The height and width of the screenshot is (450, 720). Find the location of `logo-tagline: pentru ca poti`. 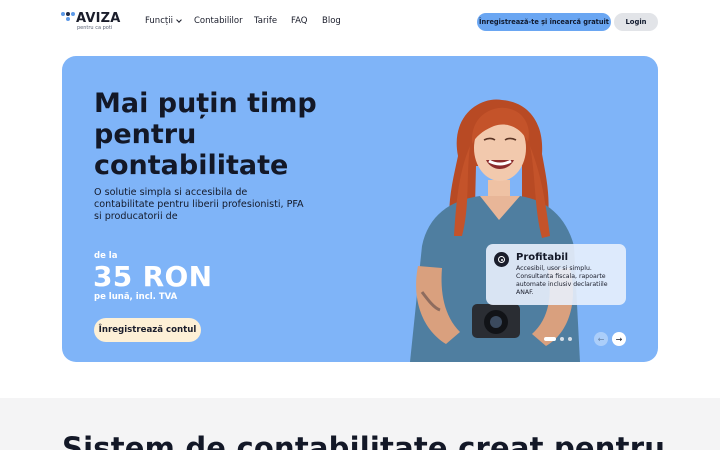

logo-tagline: pentru ca poti is located at coordinates (95, 28).